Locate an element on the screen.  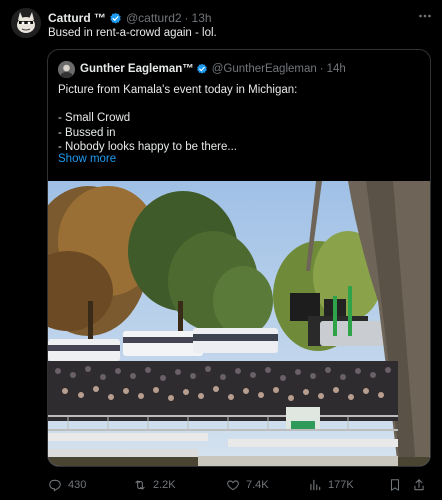
views-chart-icon is located at coordinates (315, 485).